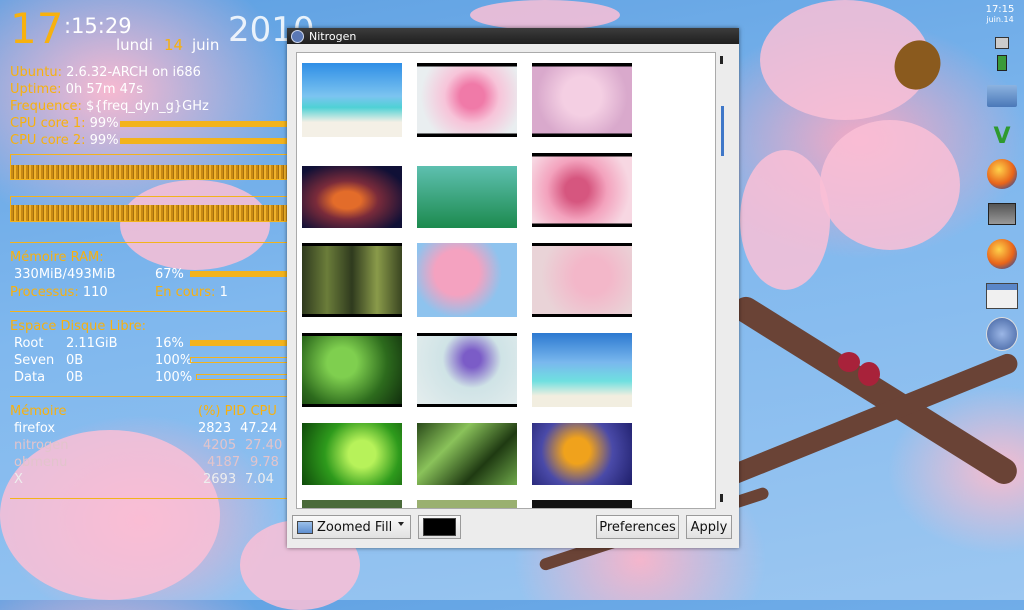  I want to click on memory-percent: 67%, so click(169, 274).